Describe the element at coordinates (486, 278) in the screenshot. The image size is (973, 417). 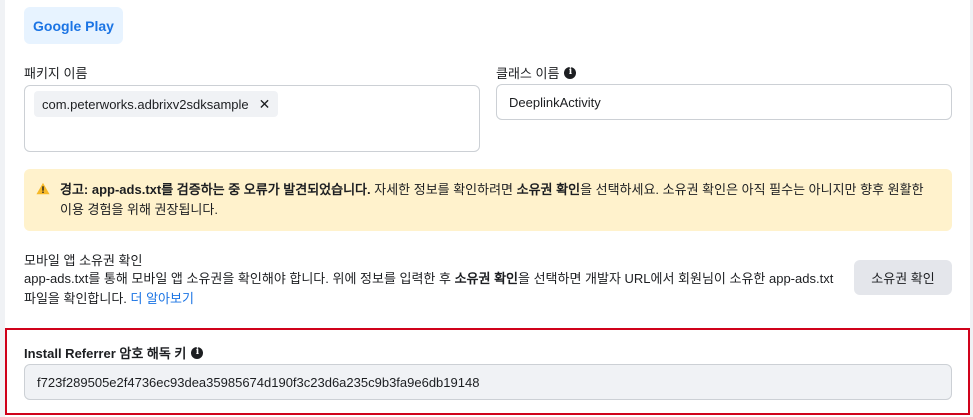
I see `ownership-desc-bold: 소유권 확인` at that location.